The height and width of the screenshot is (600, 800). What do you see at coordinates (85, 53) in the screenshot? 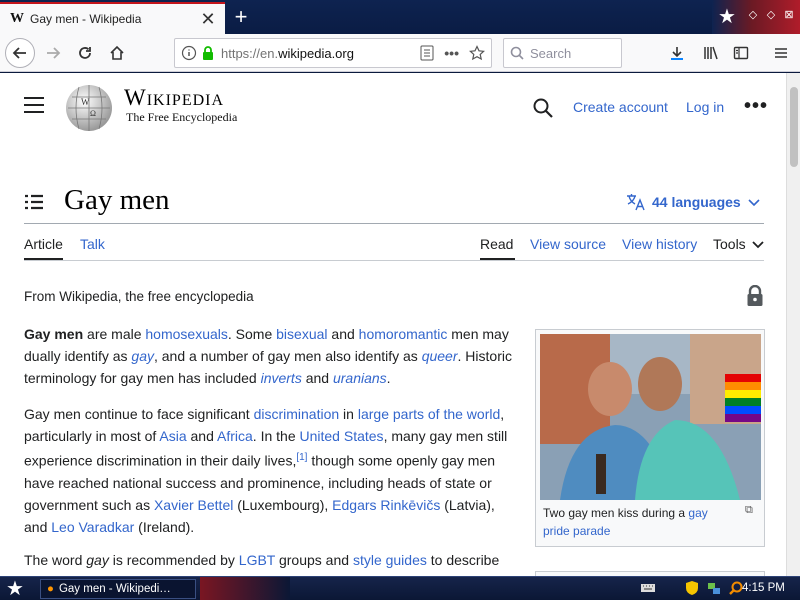
I see `reload-button` at bounding box center [85, 53].